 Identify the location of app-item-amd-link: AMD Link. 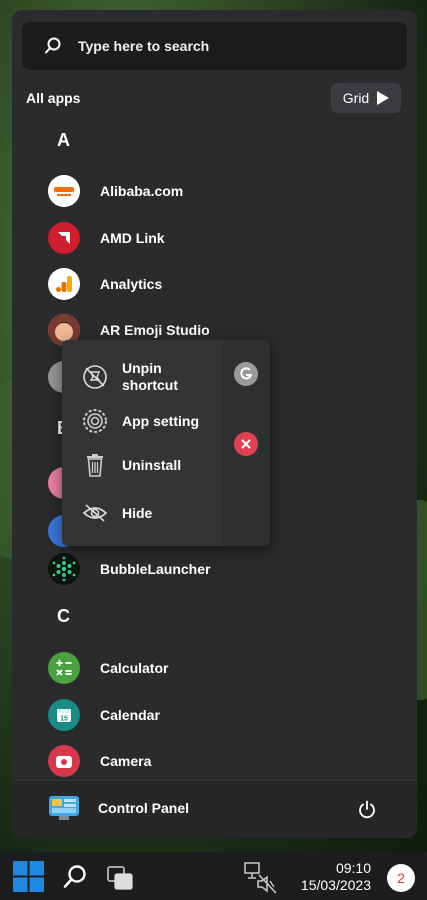
(106, 238).